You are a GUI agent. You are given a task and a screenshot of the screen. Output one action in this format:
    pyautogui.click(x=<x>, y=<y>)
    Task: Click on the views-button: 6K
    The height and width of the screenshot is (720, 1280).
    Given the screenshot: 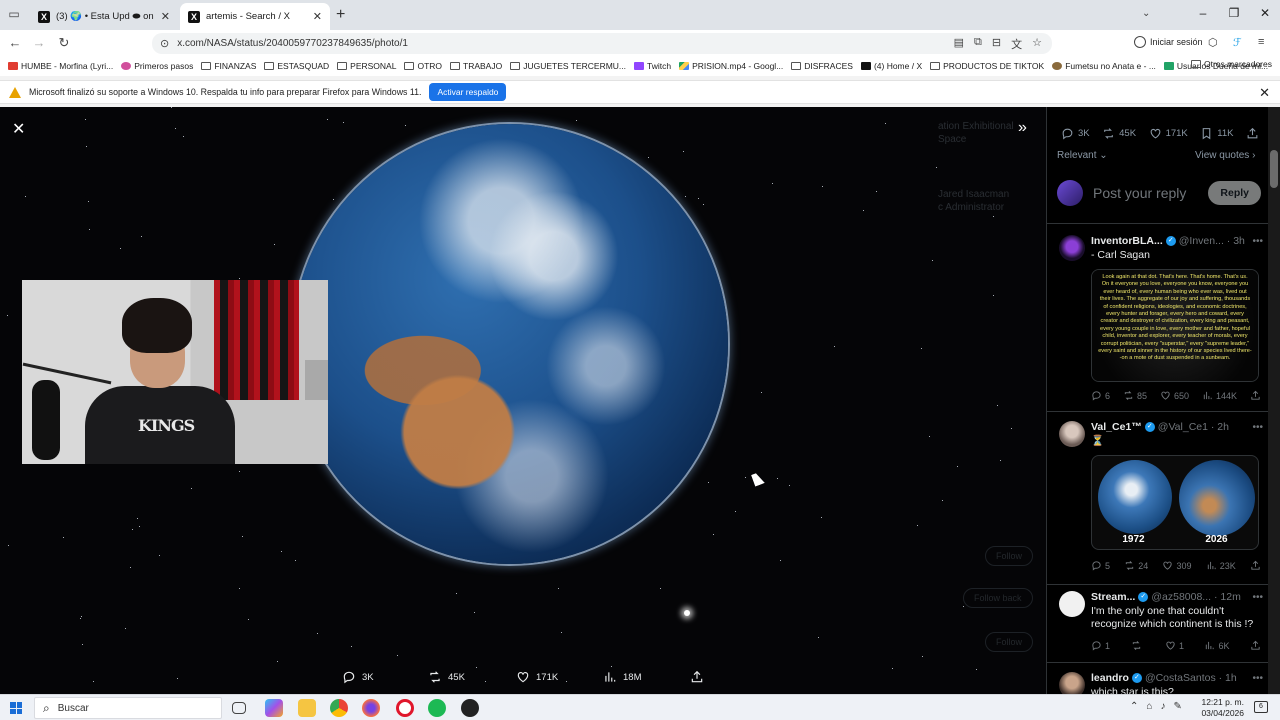 What is the action you would take?
    pyautogui.click(x=1217, y=645)
    